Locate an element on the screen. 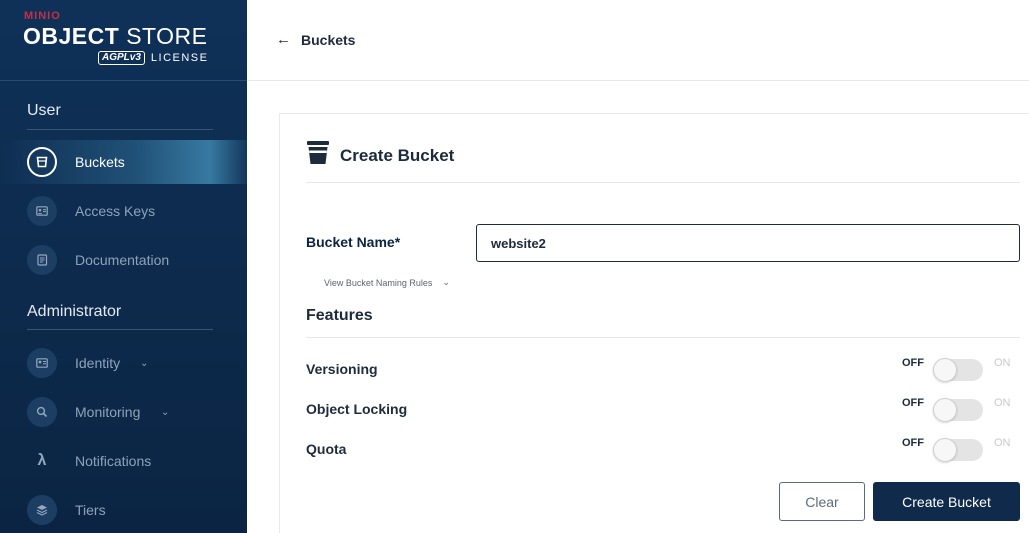  clear-button: Clear is located at coordinates (822, 501).